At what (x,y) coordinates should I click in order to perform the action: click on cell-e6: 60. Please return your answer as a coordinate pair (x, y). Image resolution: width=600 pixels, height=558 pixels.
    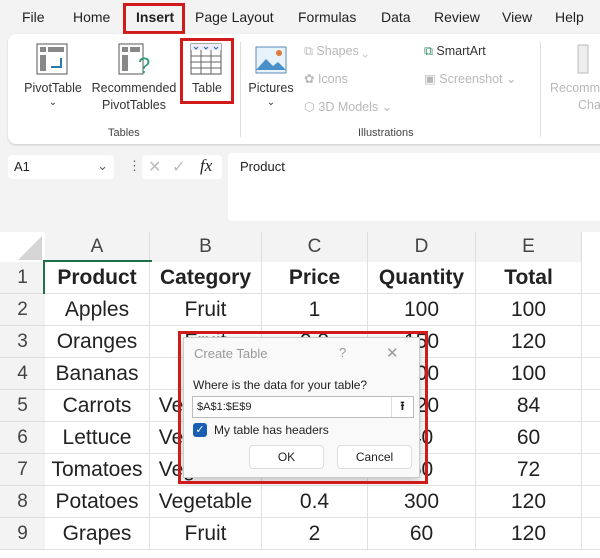
    Looking at the image, I should click on (529, 438).